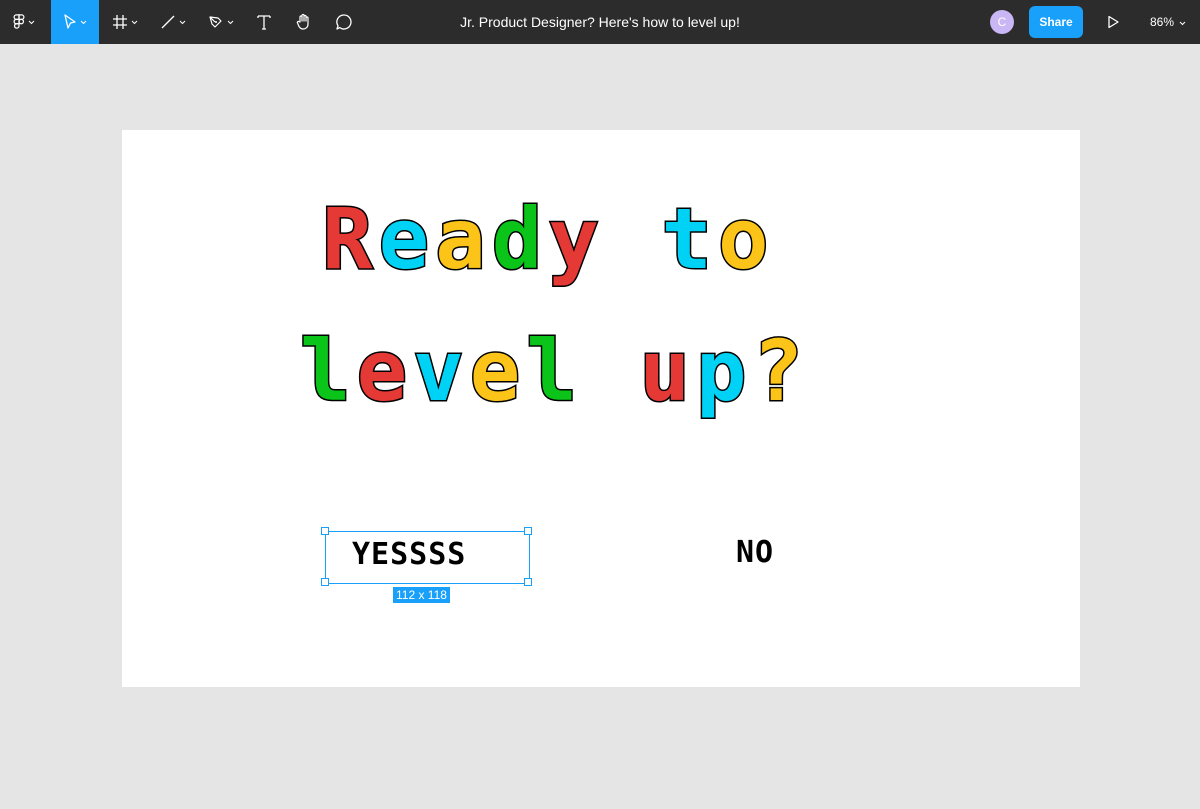 This screenshot has width=1200, height=809. I want to click on selection-size-label: 112 x 118, so click(421, 595).